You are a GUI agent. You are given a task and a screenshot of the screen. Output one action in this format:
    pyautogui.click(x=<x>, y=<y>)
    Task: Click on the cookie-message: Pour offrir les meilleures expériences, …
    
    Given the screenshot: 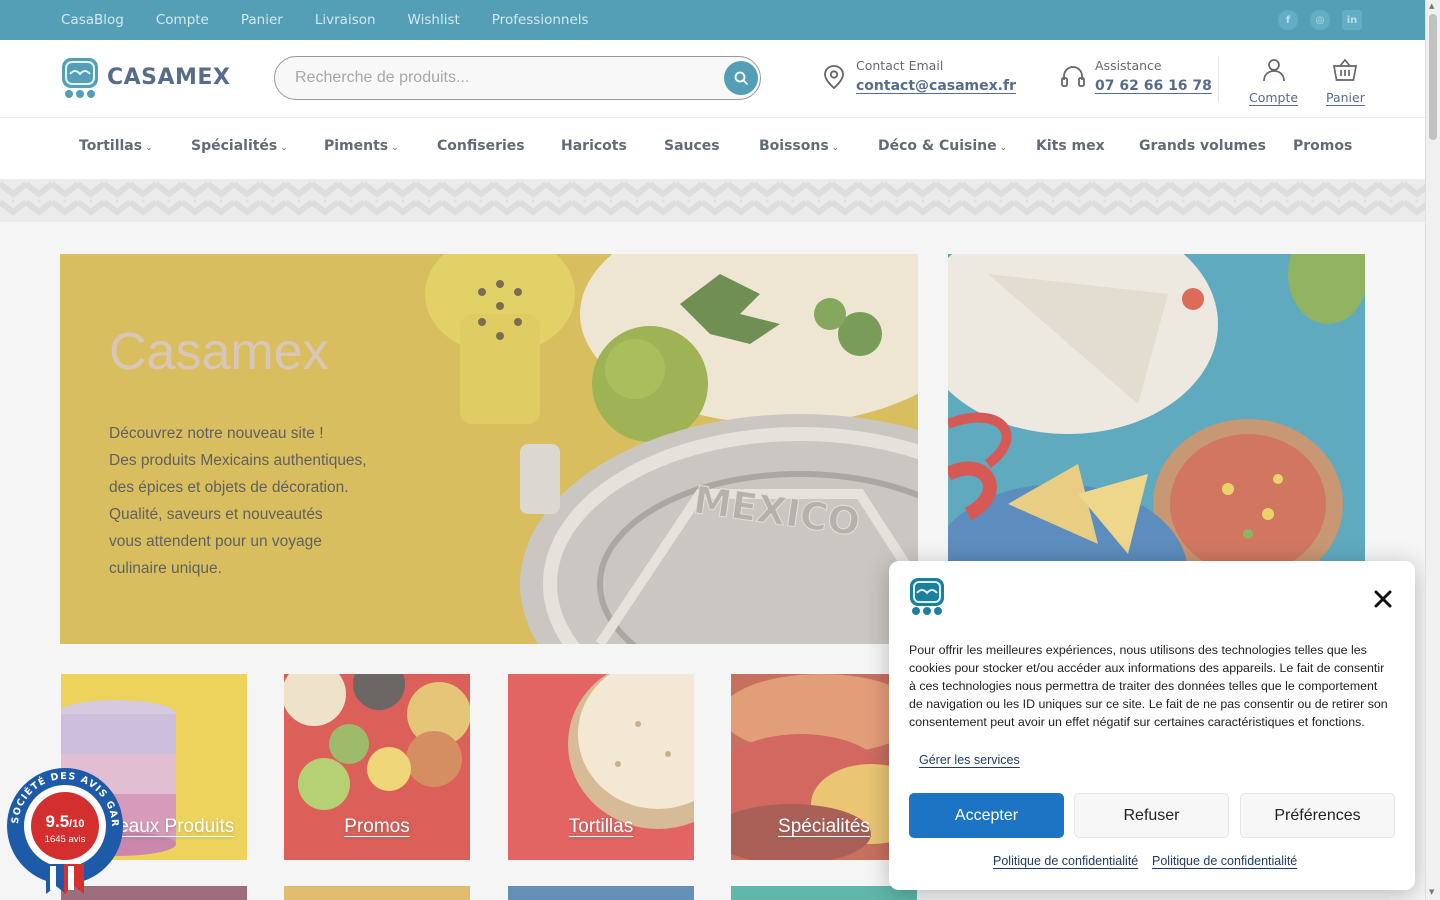 What is the action you would take?
    pyautogui.click(x=1148, y=686)
    